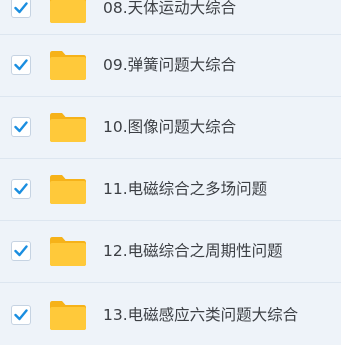 This screenshot has height=345, width=341. Describe the element at coordinates (193, 251) in the screenshot. I see `folder-name: 12.电磁综合之周期性问题` at that location.